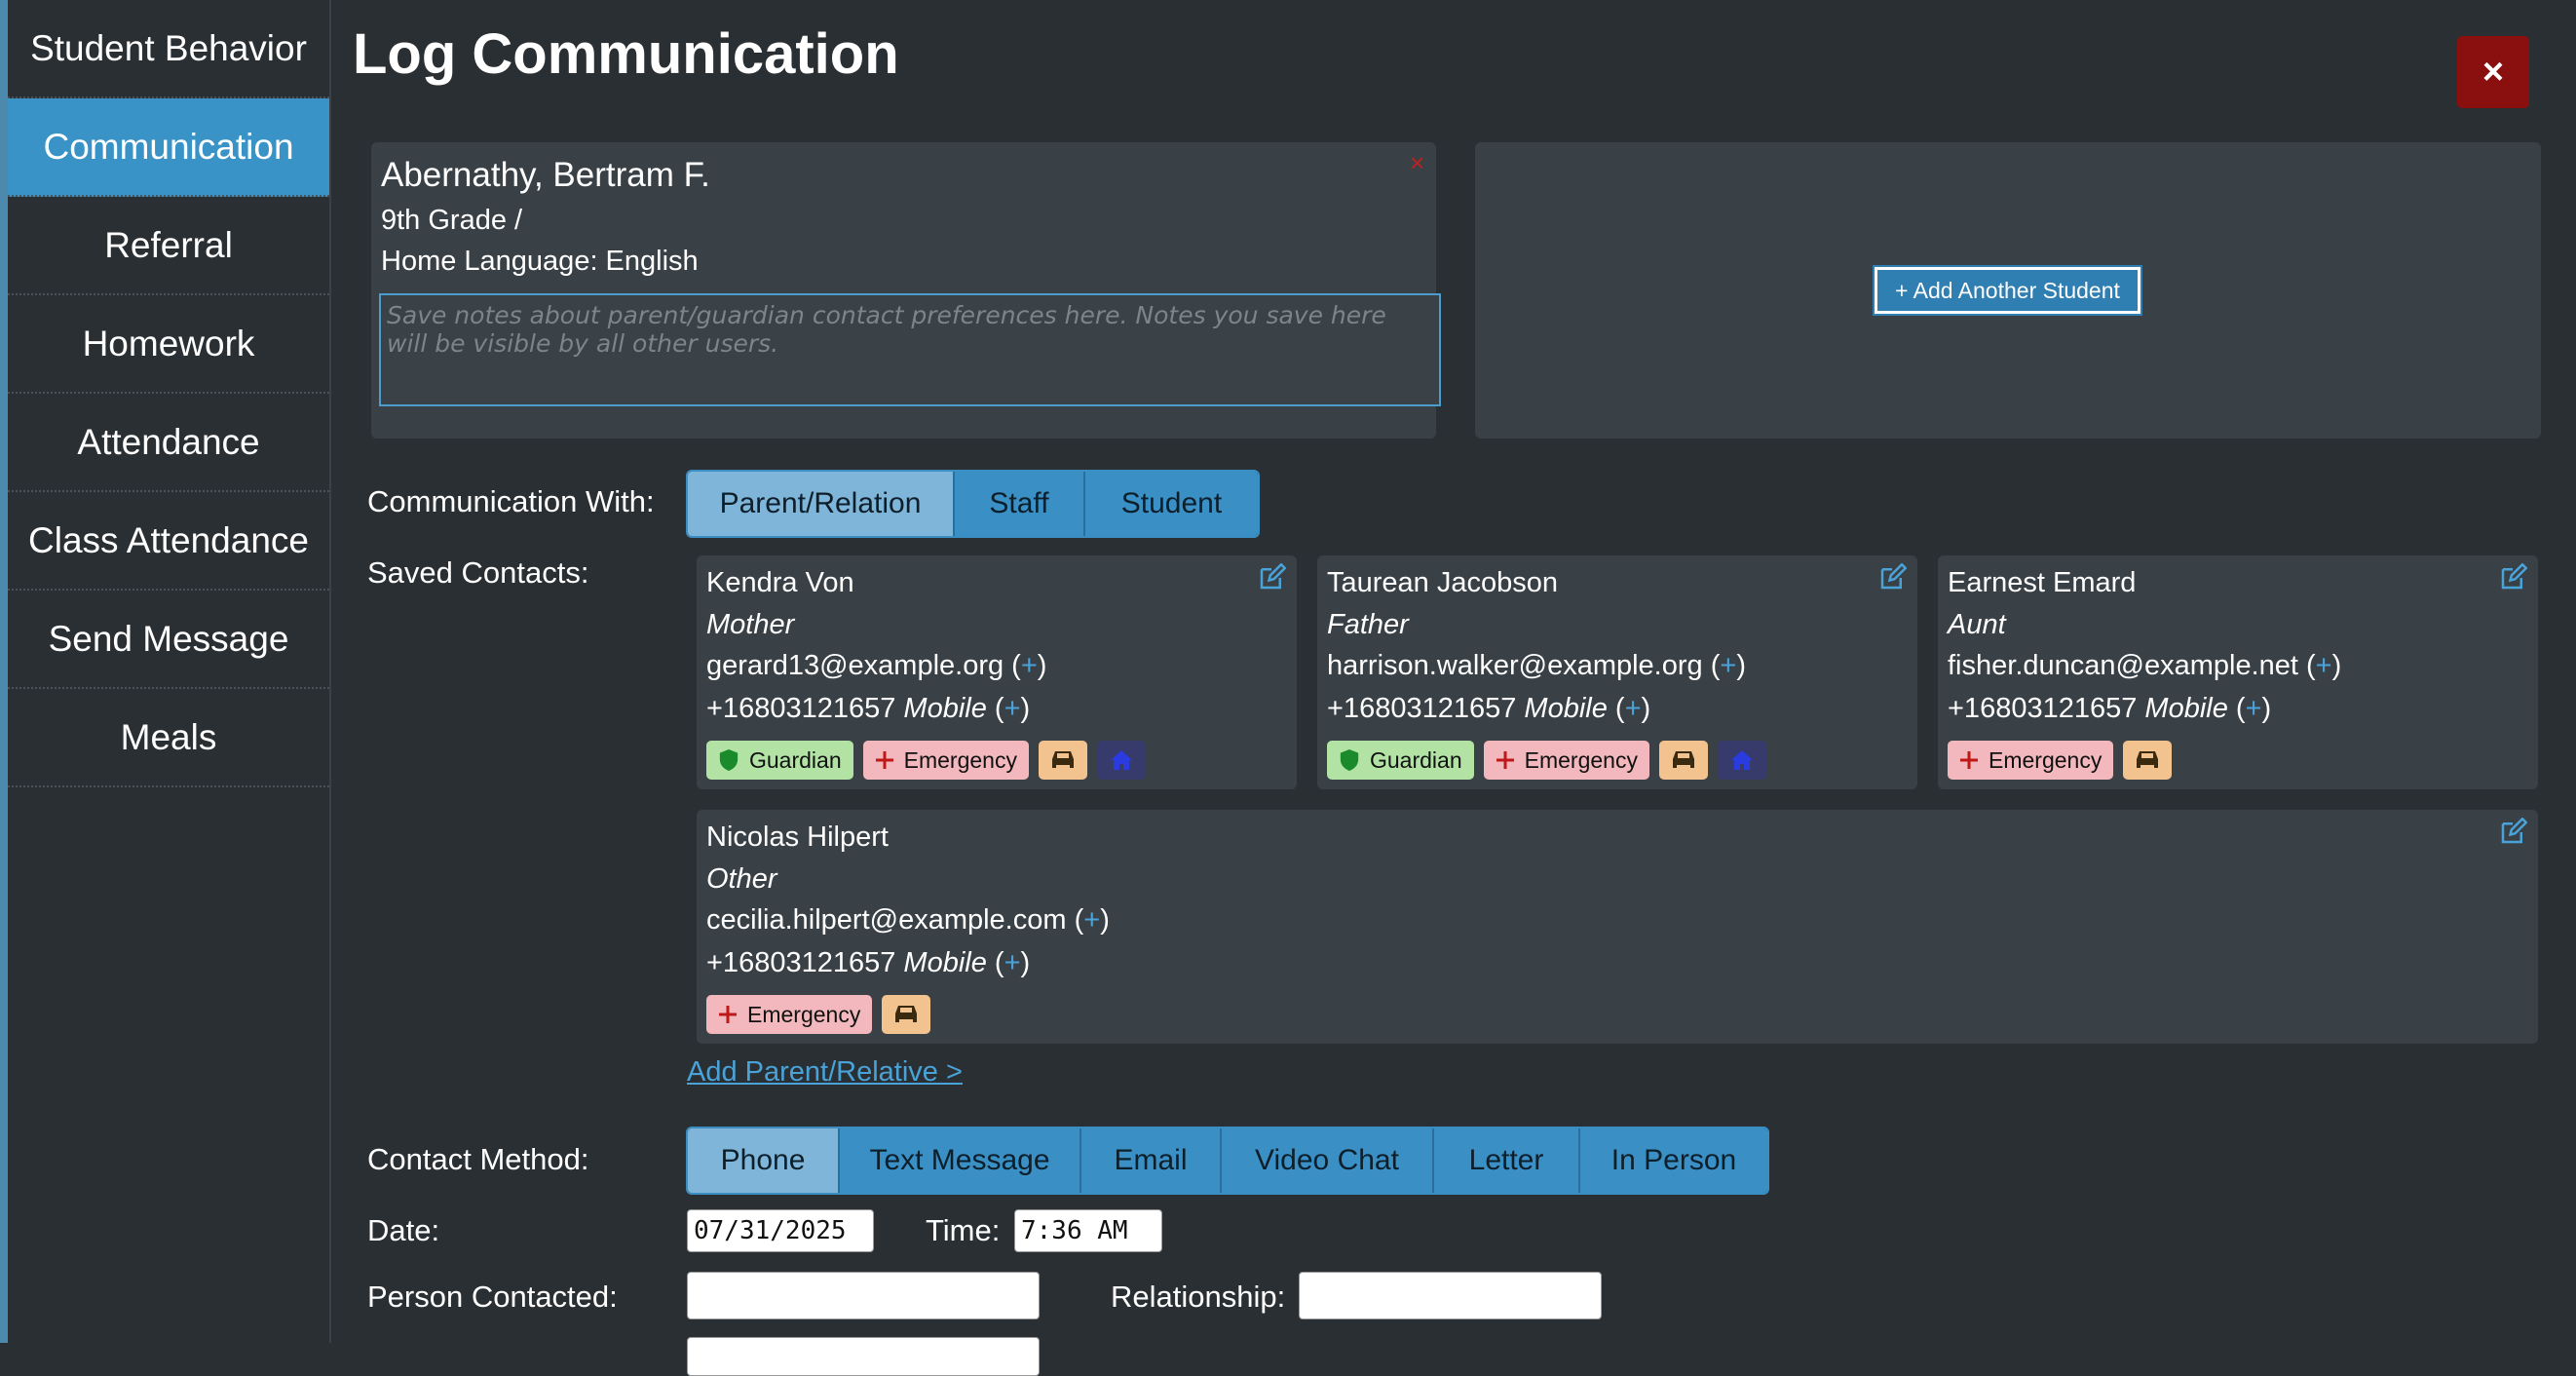  I want to click on home-badge, so click(1741, 761).